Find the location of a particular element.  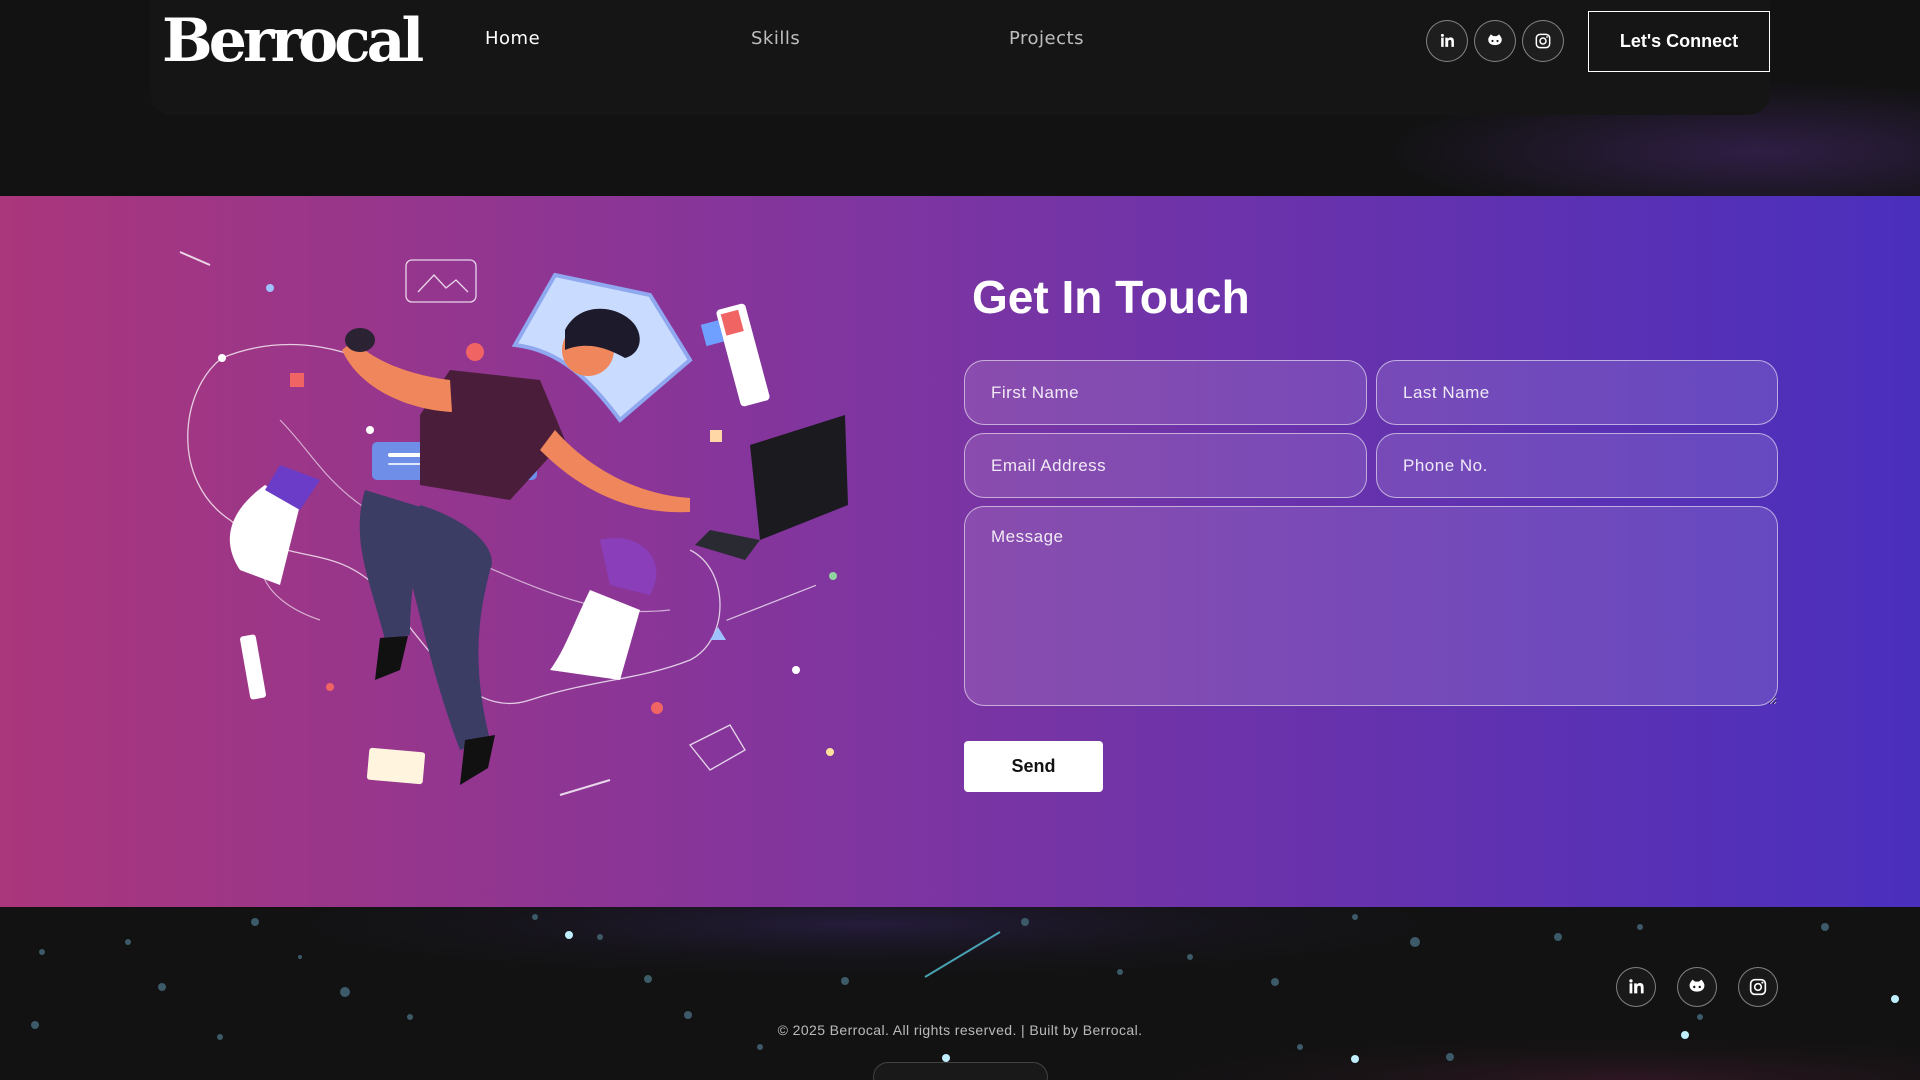

nav-github-button is located at coordinates (1495, 41).